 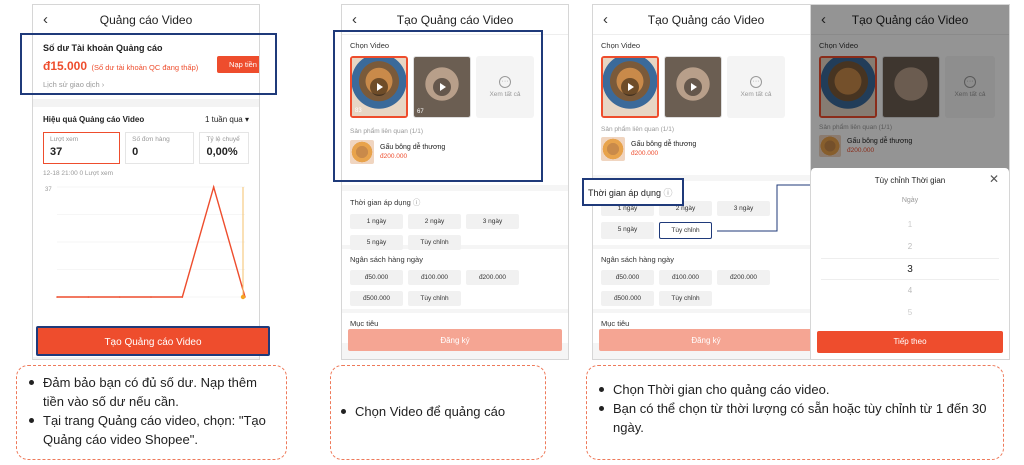 What do you see at coordinates (78, 173) in the screenshot?
I see `chart-caption: 12-18 21:00 0 Lượt xem` at bounding box center [78, 173].